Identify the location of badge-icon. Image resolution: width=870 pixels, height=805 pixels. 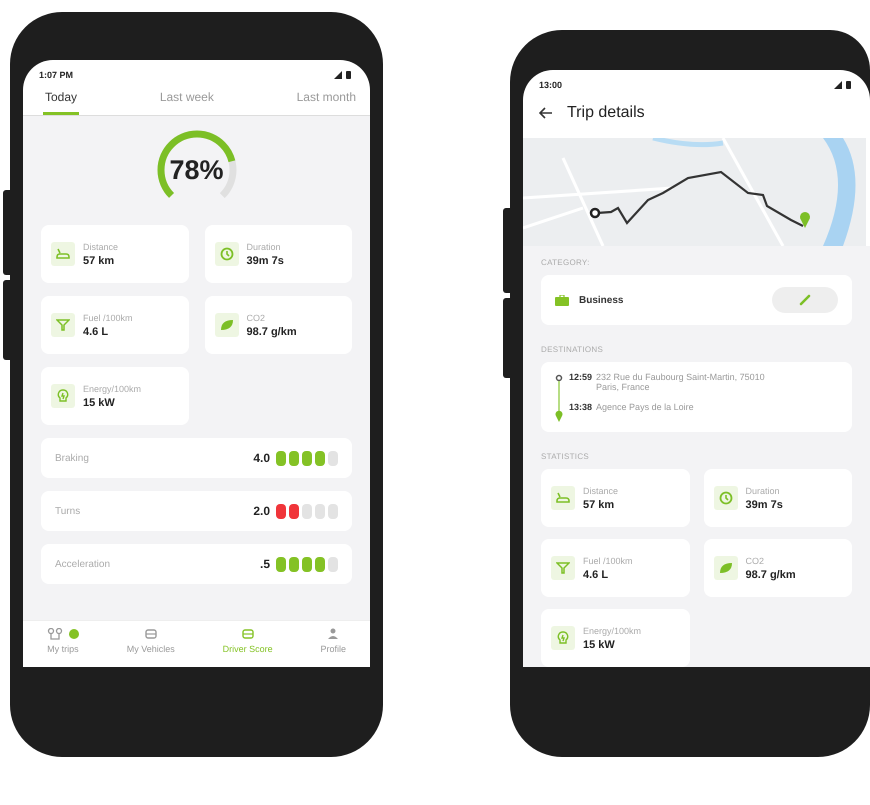
(73, 634).